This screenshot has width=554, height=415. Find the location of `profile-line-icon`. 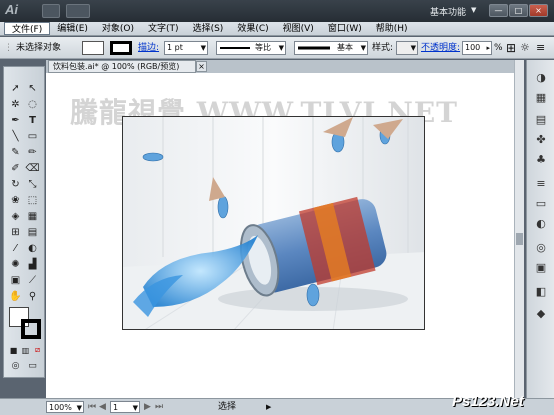

profile-line-icon is located at coordinates (235, 48).